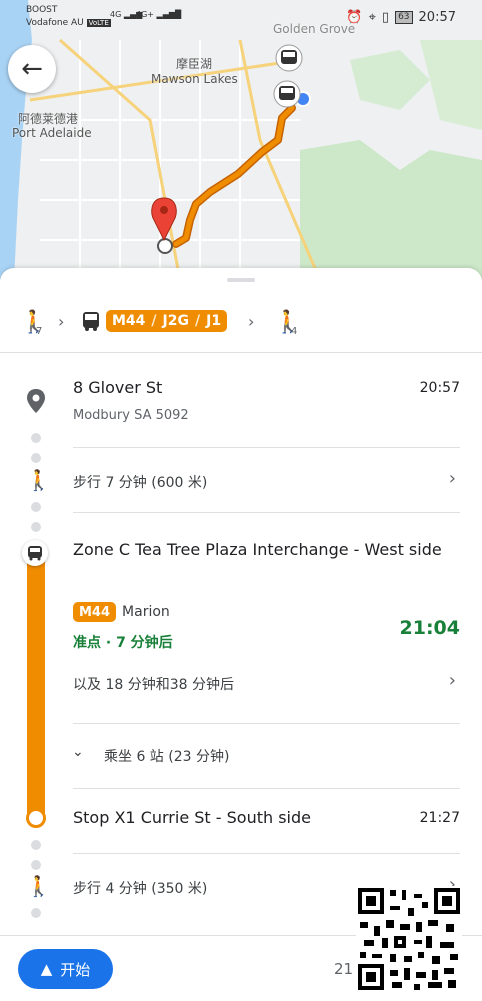  Describe the element at coordinates (35, 553) in the screenshot. I see `bus-stop-icon` at that location.